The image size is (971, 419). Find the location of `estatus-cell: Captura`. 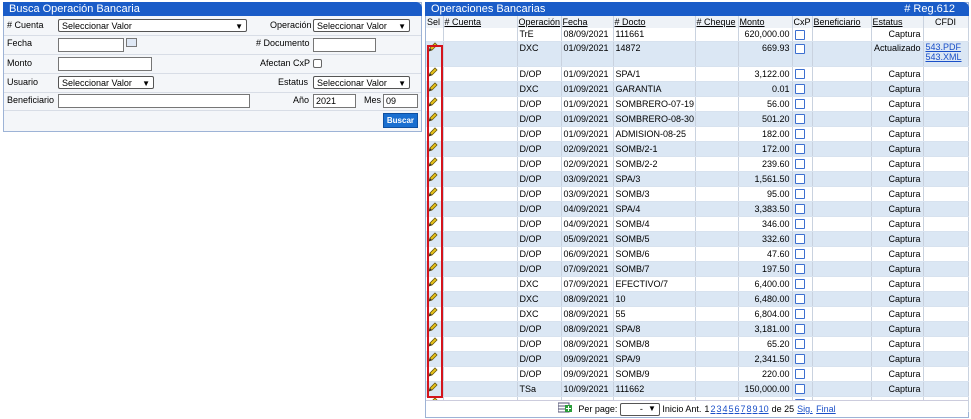

estatus-cell: Captura is located at coordinates (897, 239).